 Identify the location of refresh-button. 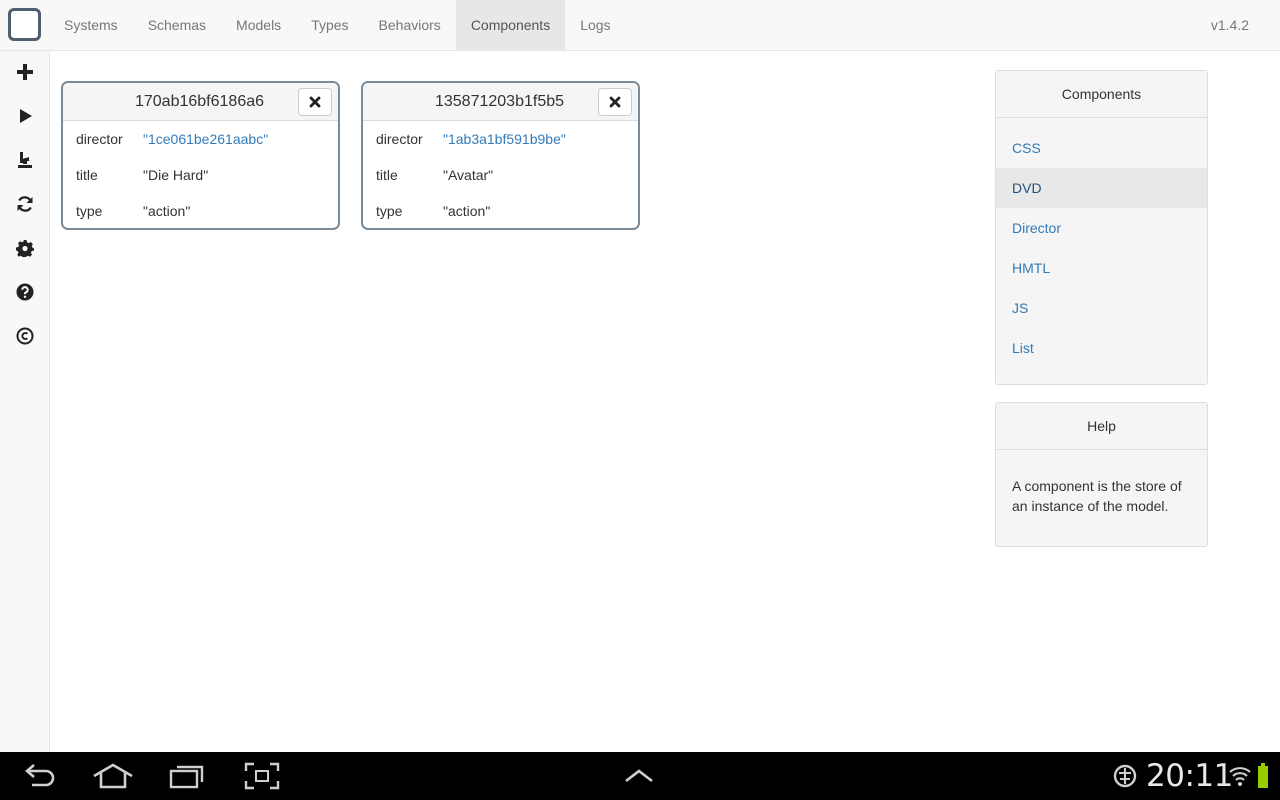
(25, 204).